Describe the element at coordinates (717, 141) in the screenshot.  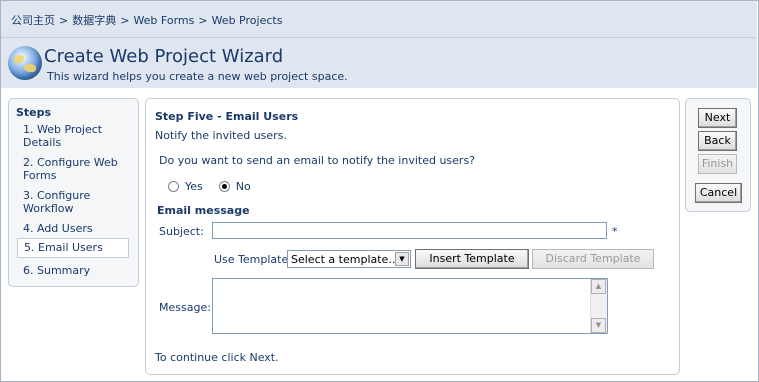
I see `back-button: Back` at that location.